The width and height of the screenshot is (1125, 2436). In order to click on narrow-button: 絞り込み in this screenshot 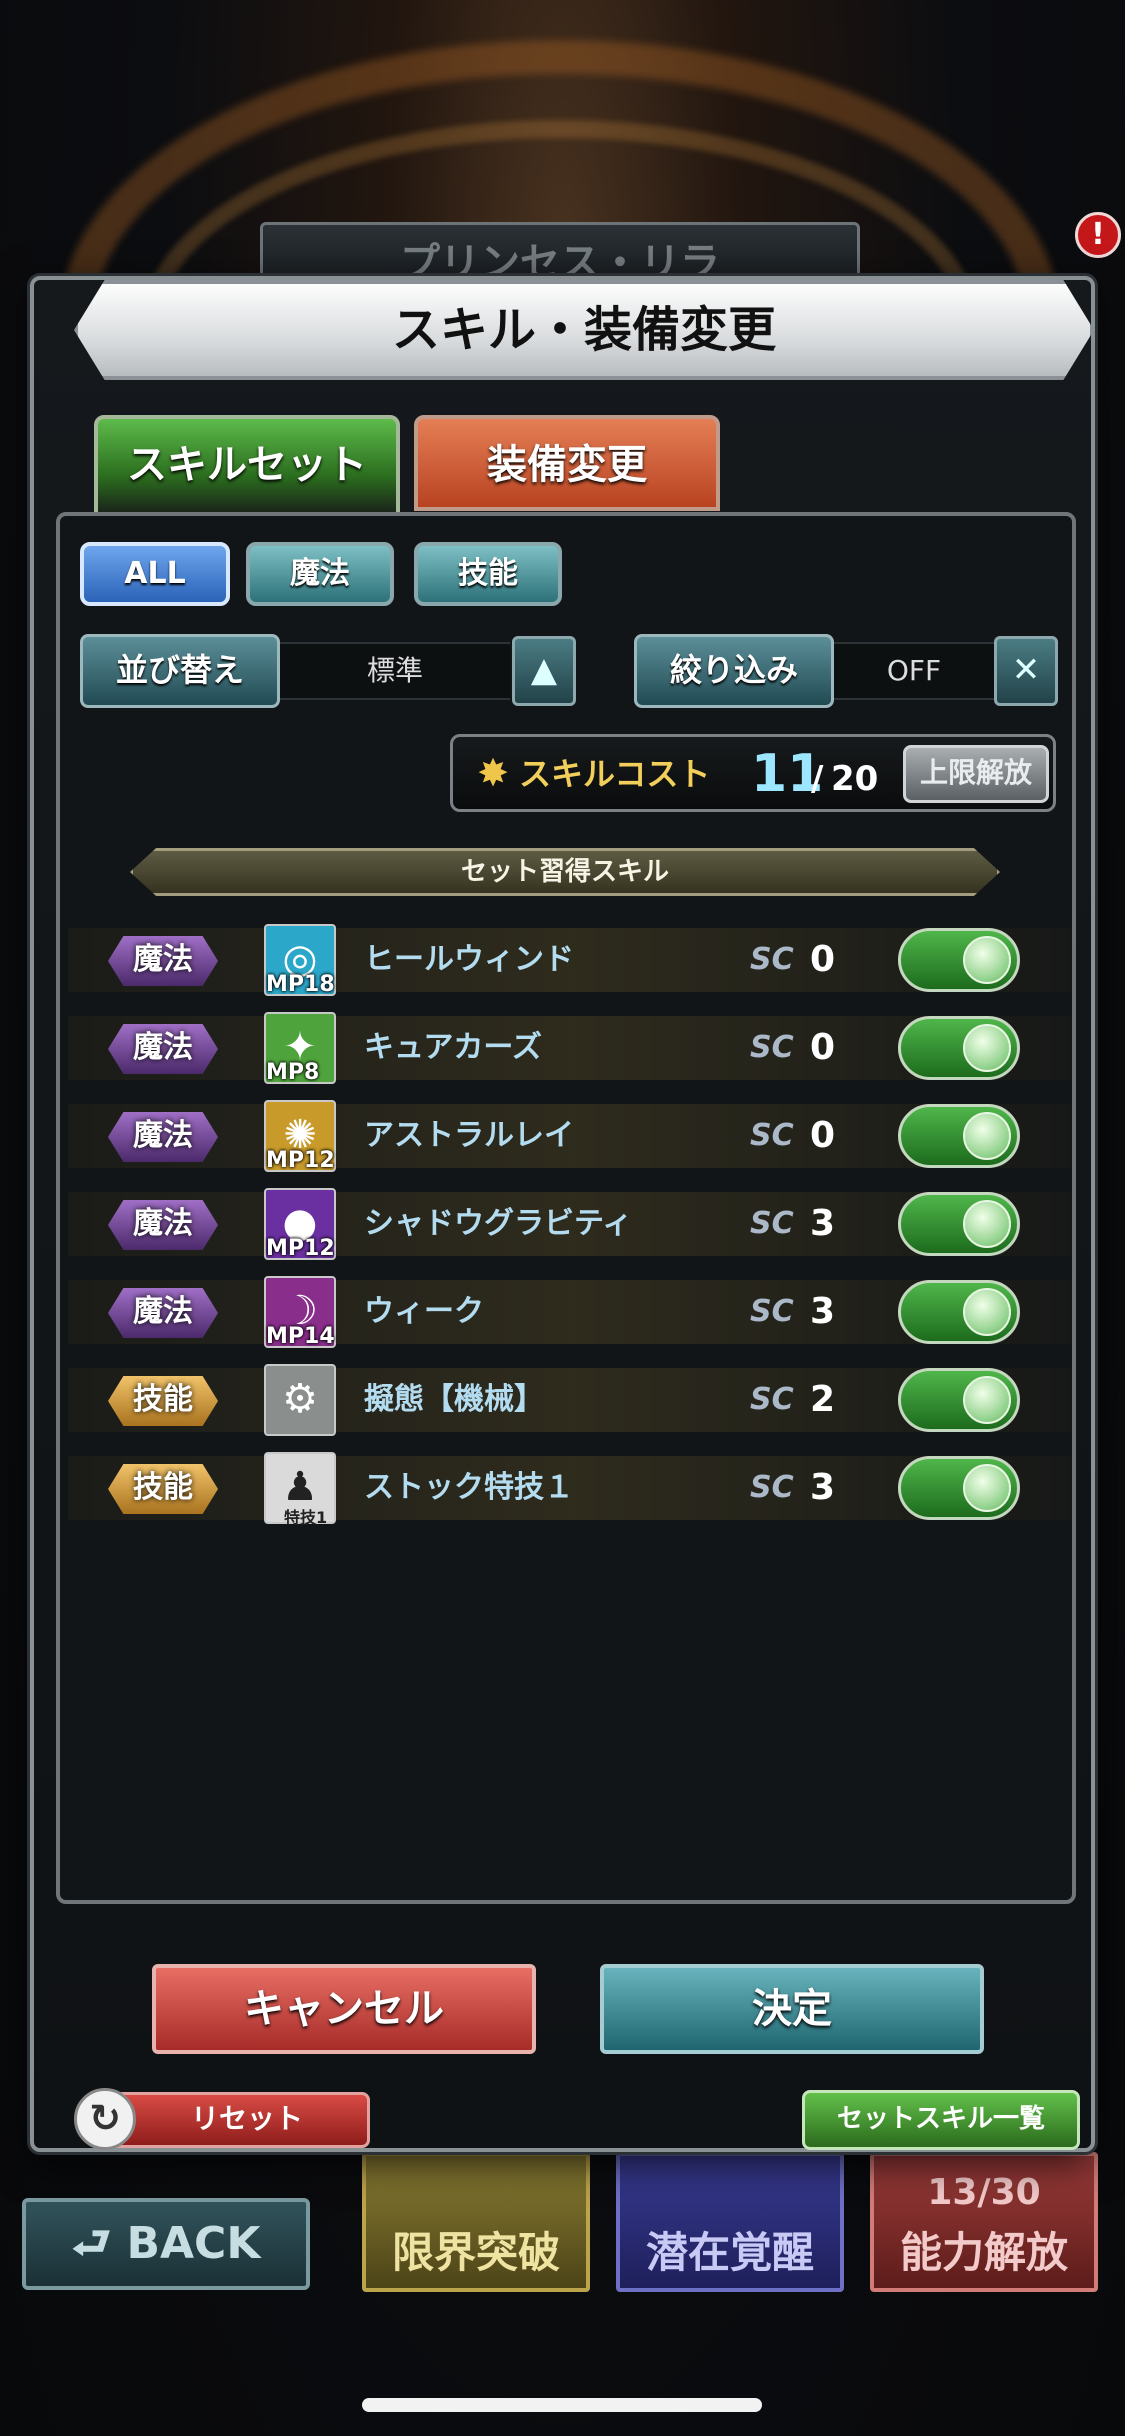, I will do `click(734, 671)`.